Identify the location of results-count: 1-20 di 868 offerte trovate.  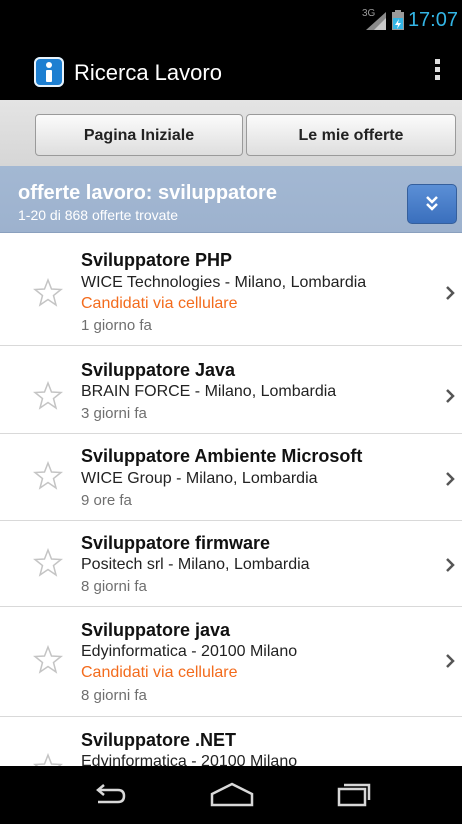
(98, 215).